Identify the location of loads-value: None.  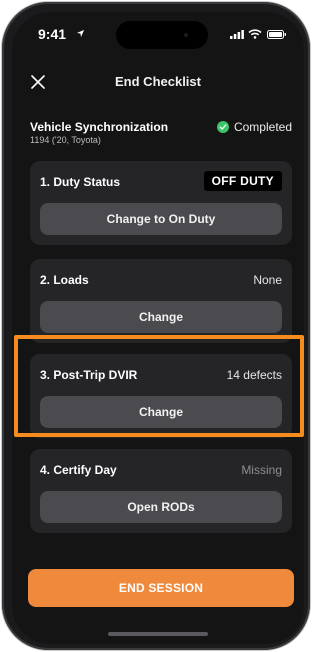
(267, 280).